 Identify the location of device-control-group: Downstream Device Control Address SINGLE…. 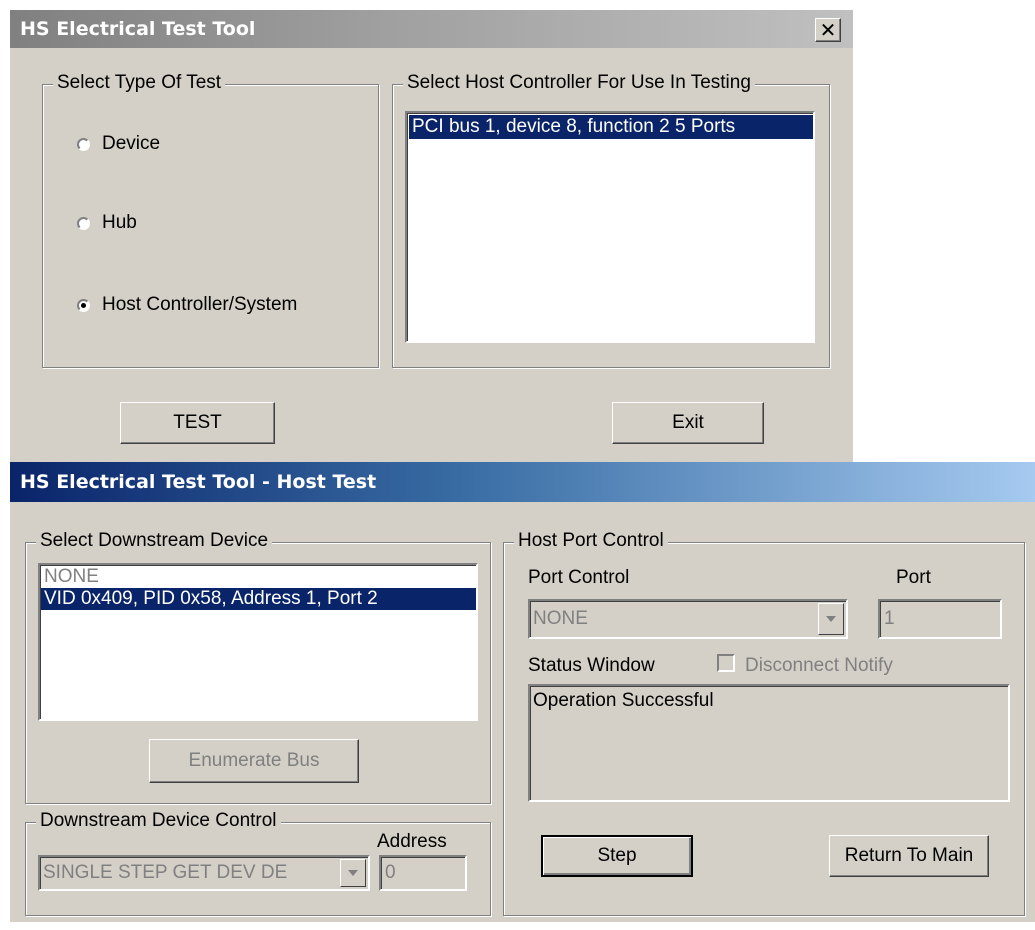
(258, 863).